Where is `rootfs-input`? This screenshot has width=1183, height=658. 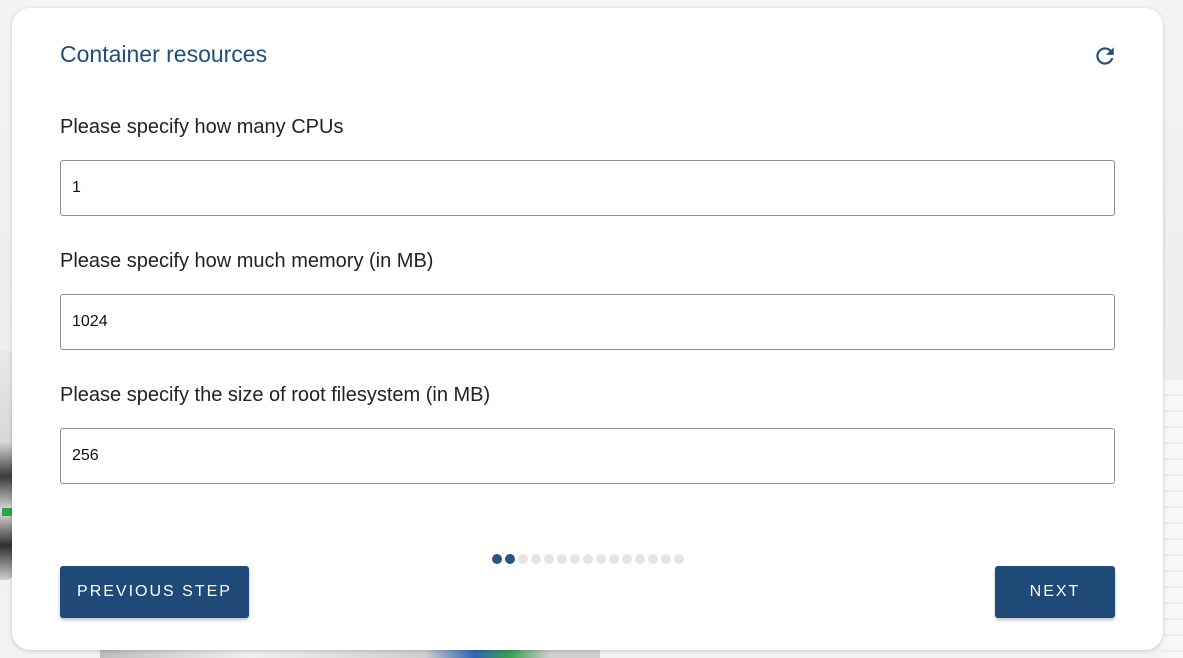 rootfs-input is located at coordinates (587, 456).